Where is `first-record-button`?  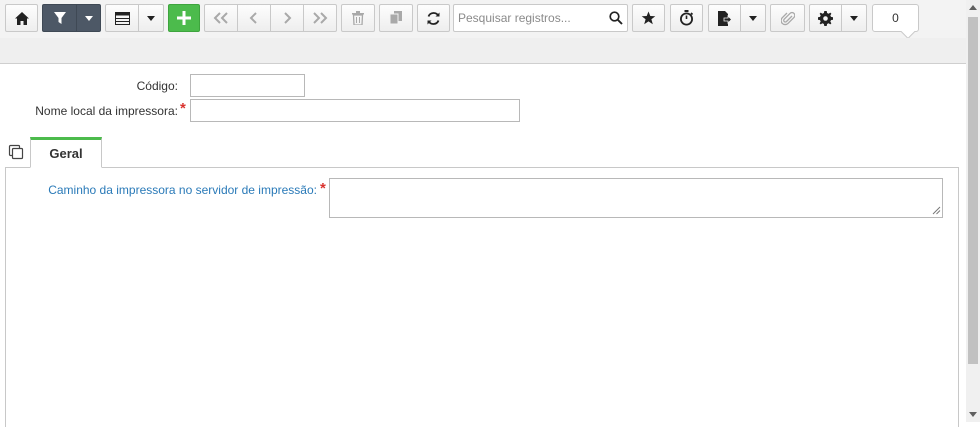
first-record-button is located at coordinates (221, 18).